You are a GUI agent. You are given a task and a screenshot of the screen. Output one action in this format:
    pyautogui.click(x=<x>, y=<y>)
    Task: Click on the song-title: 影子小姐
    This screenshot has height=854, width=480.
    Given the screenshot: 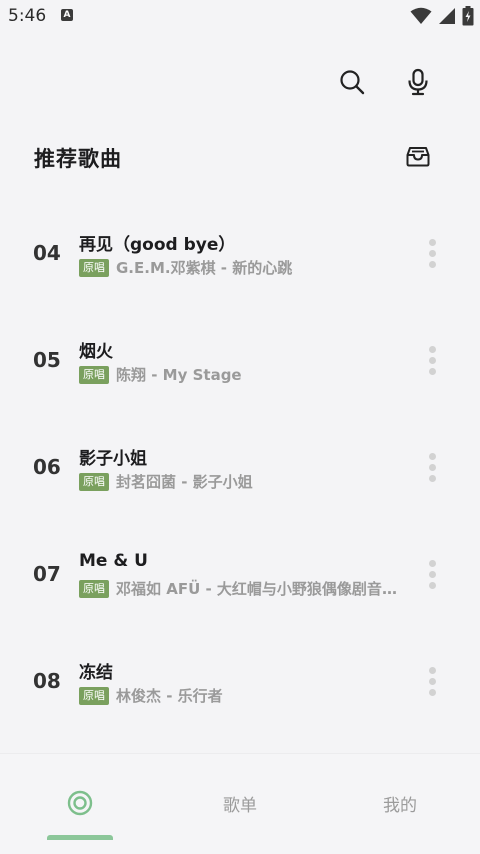 What is the action you would take?
    pyautogui.click(x=113, y=459)
    